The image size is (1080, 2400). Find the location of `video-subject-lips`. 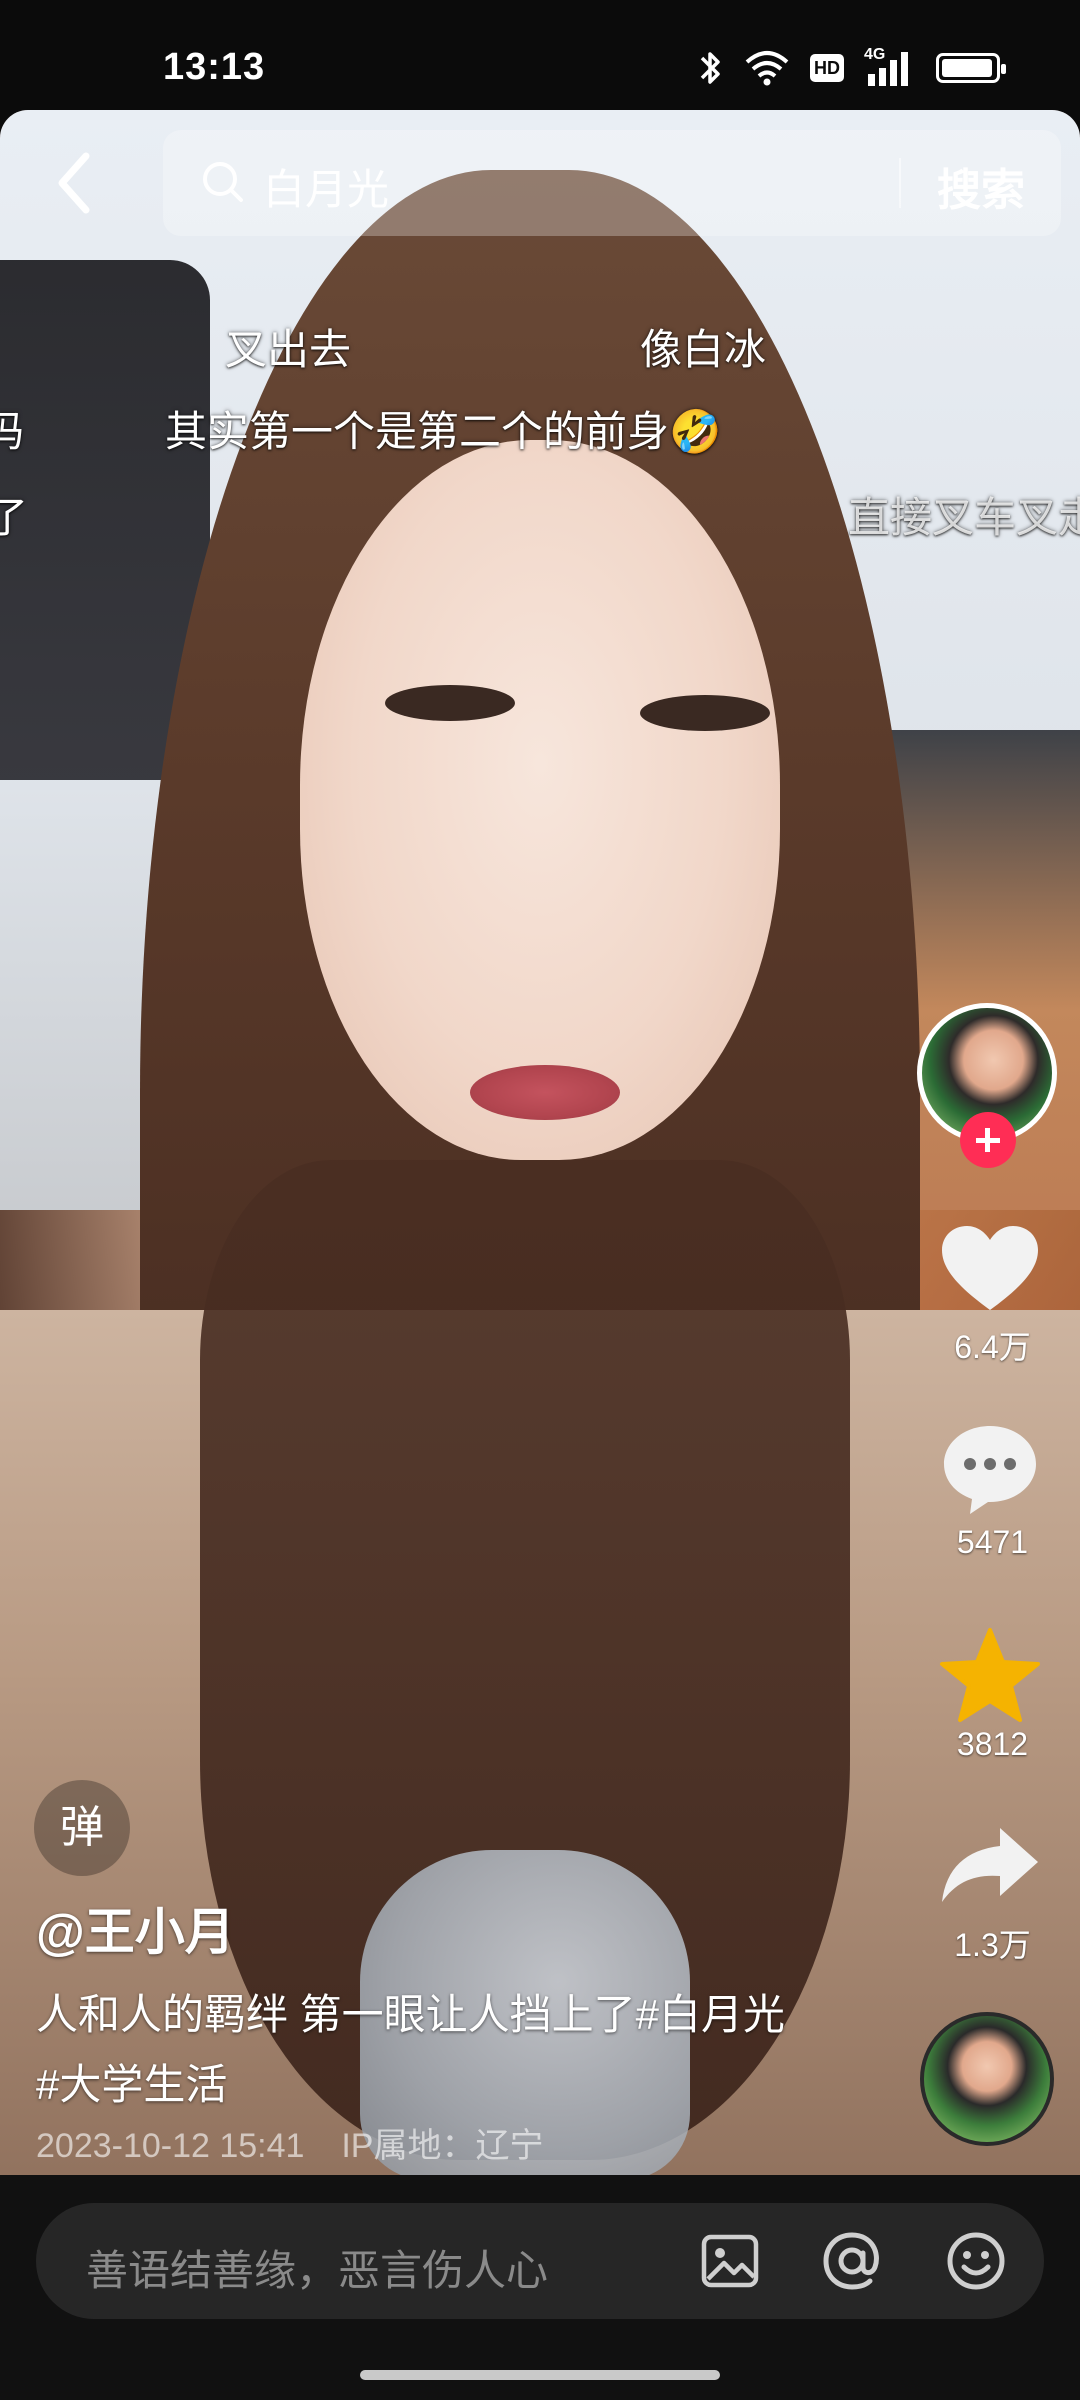

video-subject-lips is located at coordinates (545, 1092).